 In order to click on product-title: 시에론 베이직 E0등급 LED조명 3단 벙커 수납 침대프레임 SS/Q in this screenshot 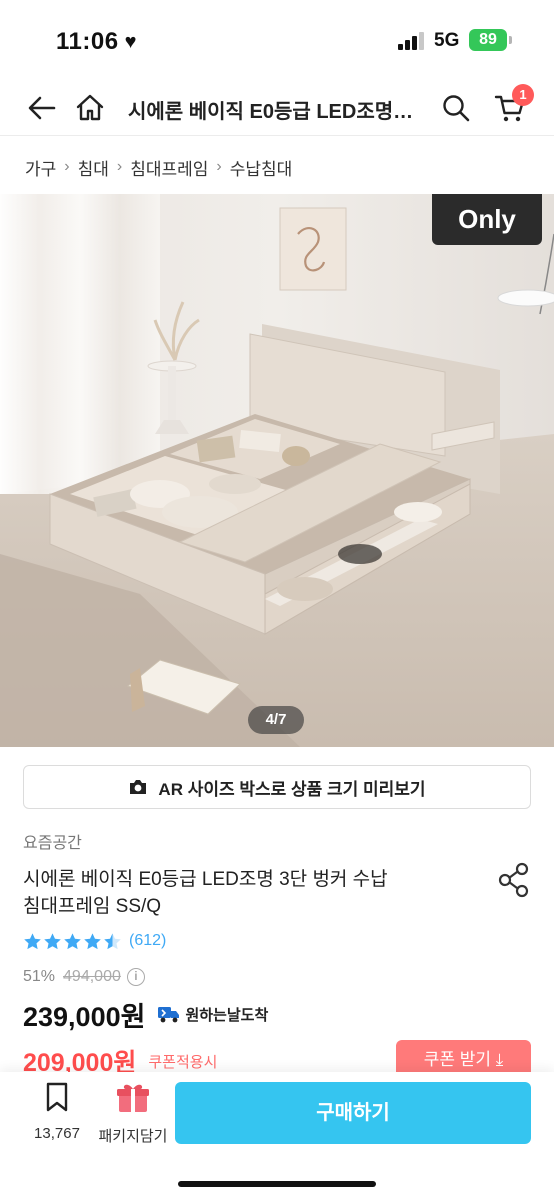, I will do `click(243, 893)`.